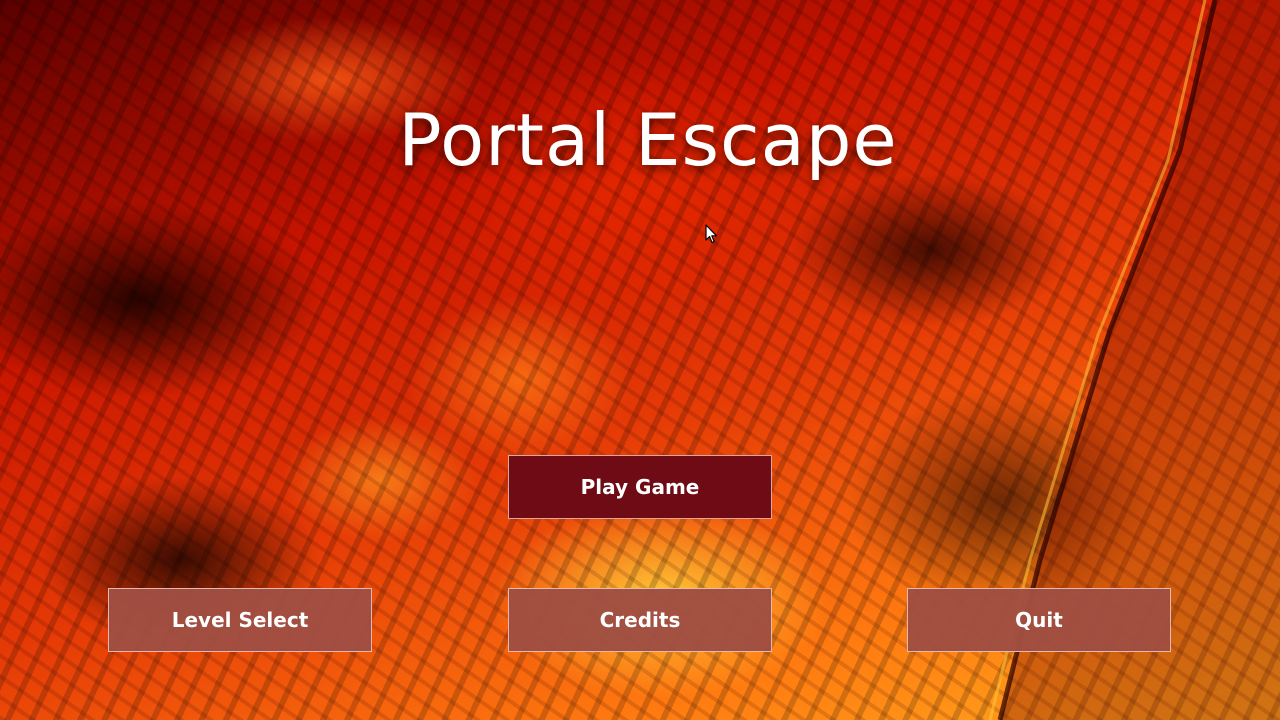 This screenshot has height=720, width=1280. Describe the element at coordinates (640, 620) in the screenshot. I see `credits-button: Credits` at that location.